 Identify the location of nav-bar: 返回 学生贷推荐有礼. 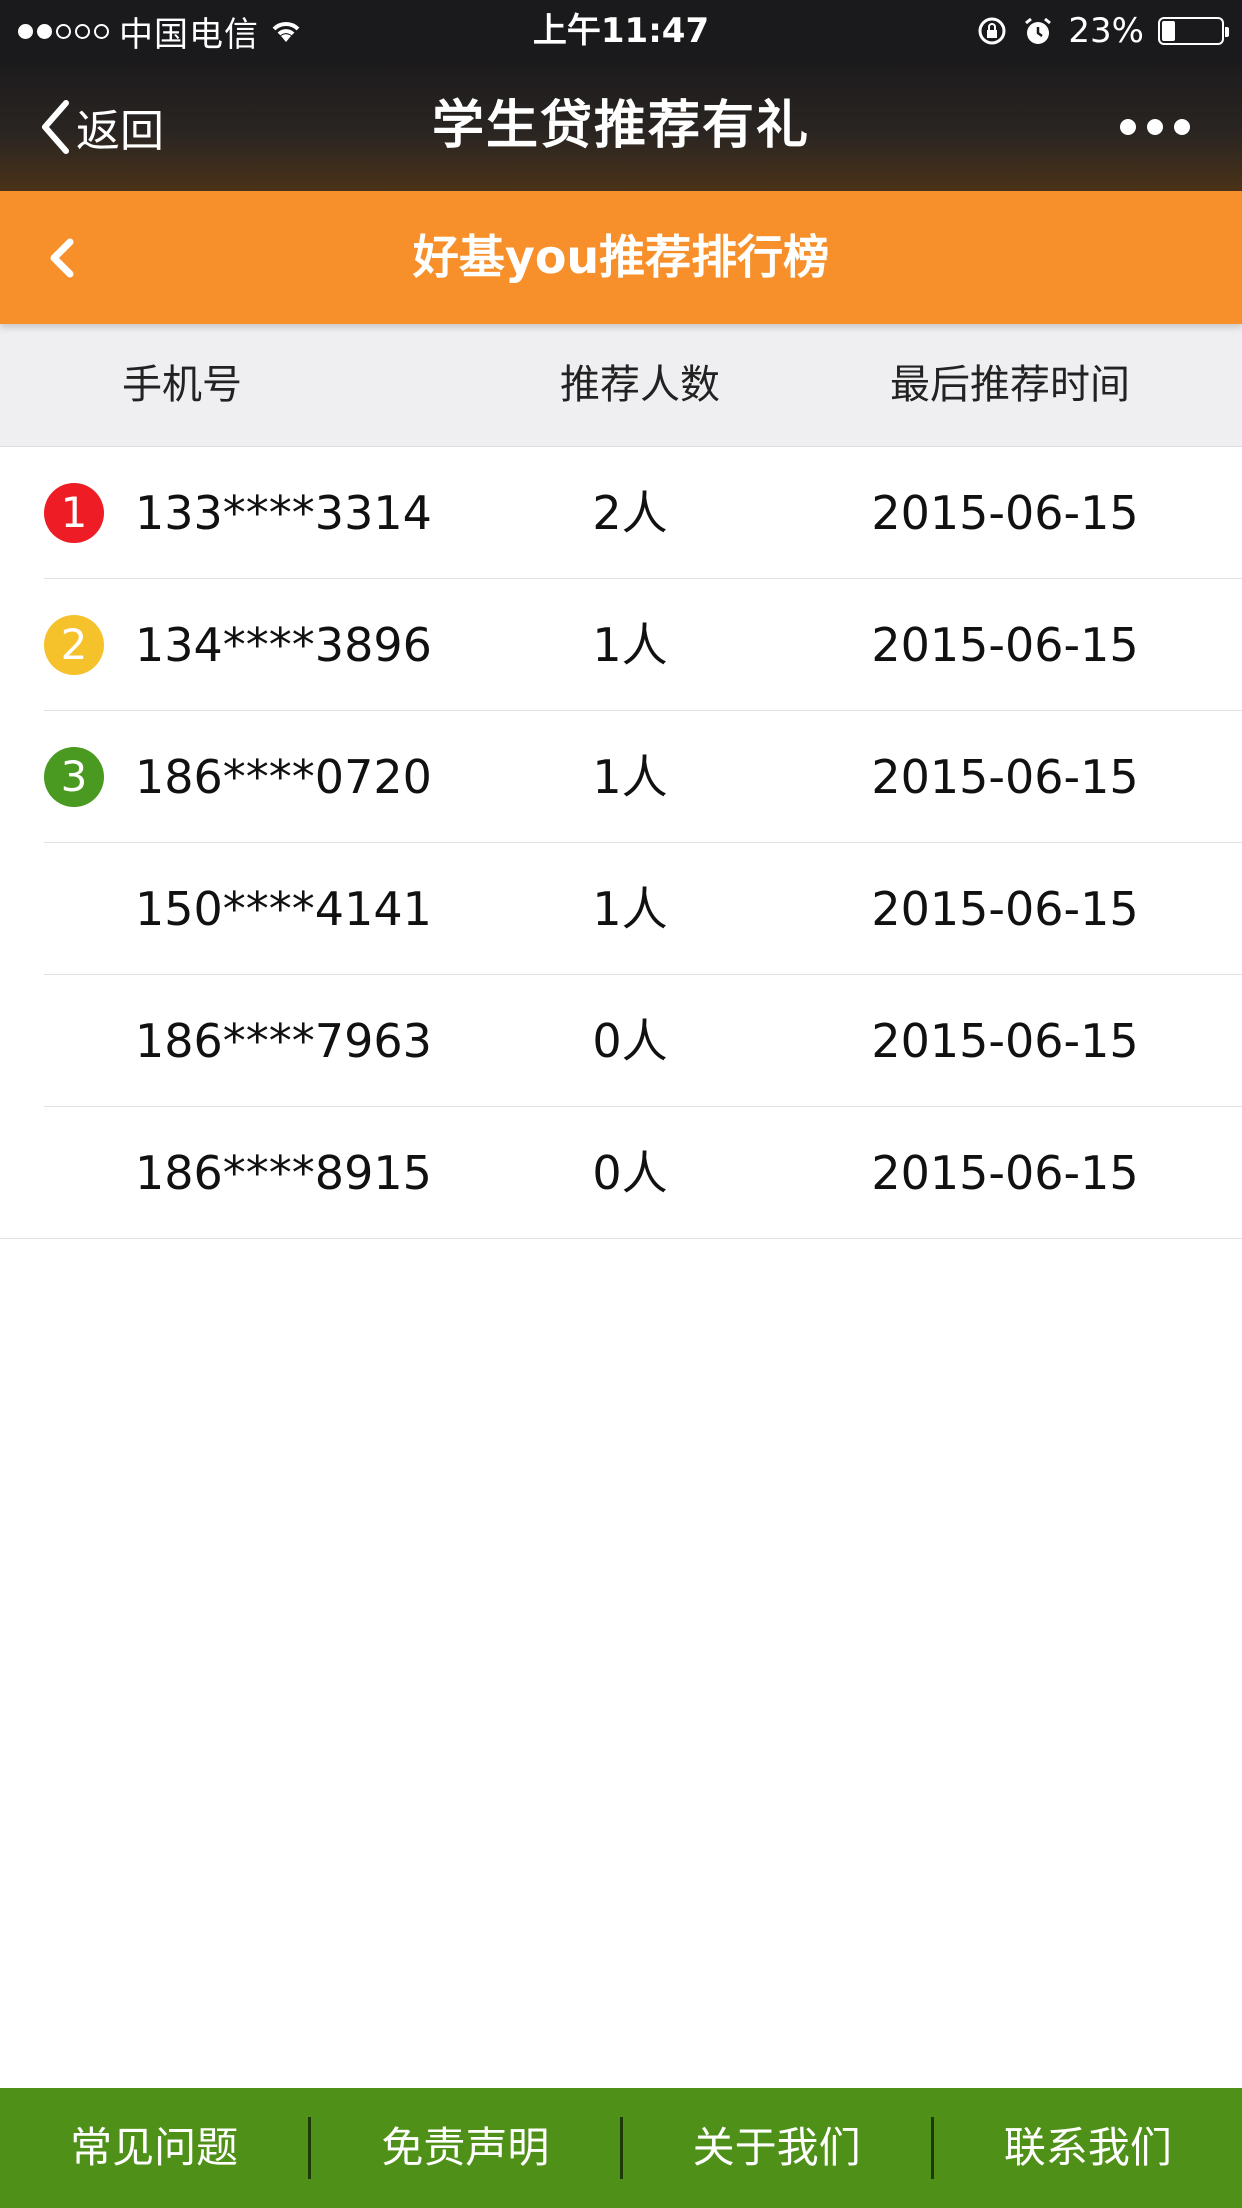
(621, 126).